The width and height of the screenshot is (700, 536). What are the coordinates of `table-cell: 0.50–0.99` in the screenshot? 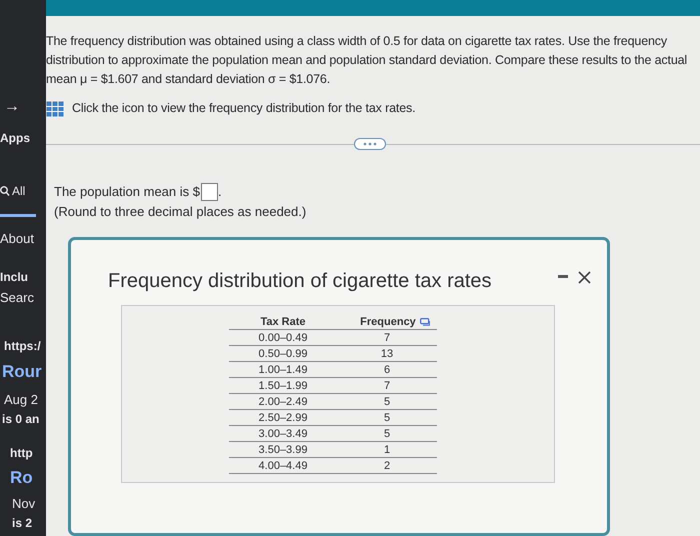 It's located at (283, 354).